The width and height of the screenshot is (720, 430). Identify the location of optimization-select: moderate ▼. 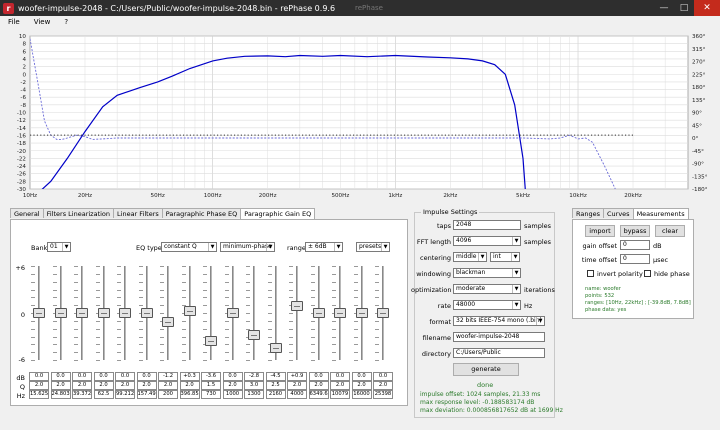
(487, 289).